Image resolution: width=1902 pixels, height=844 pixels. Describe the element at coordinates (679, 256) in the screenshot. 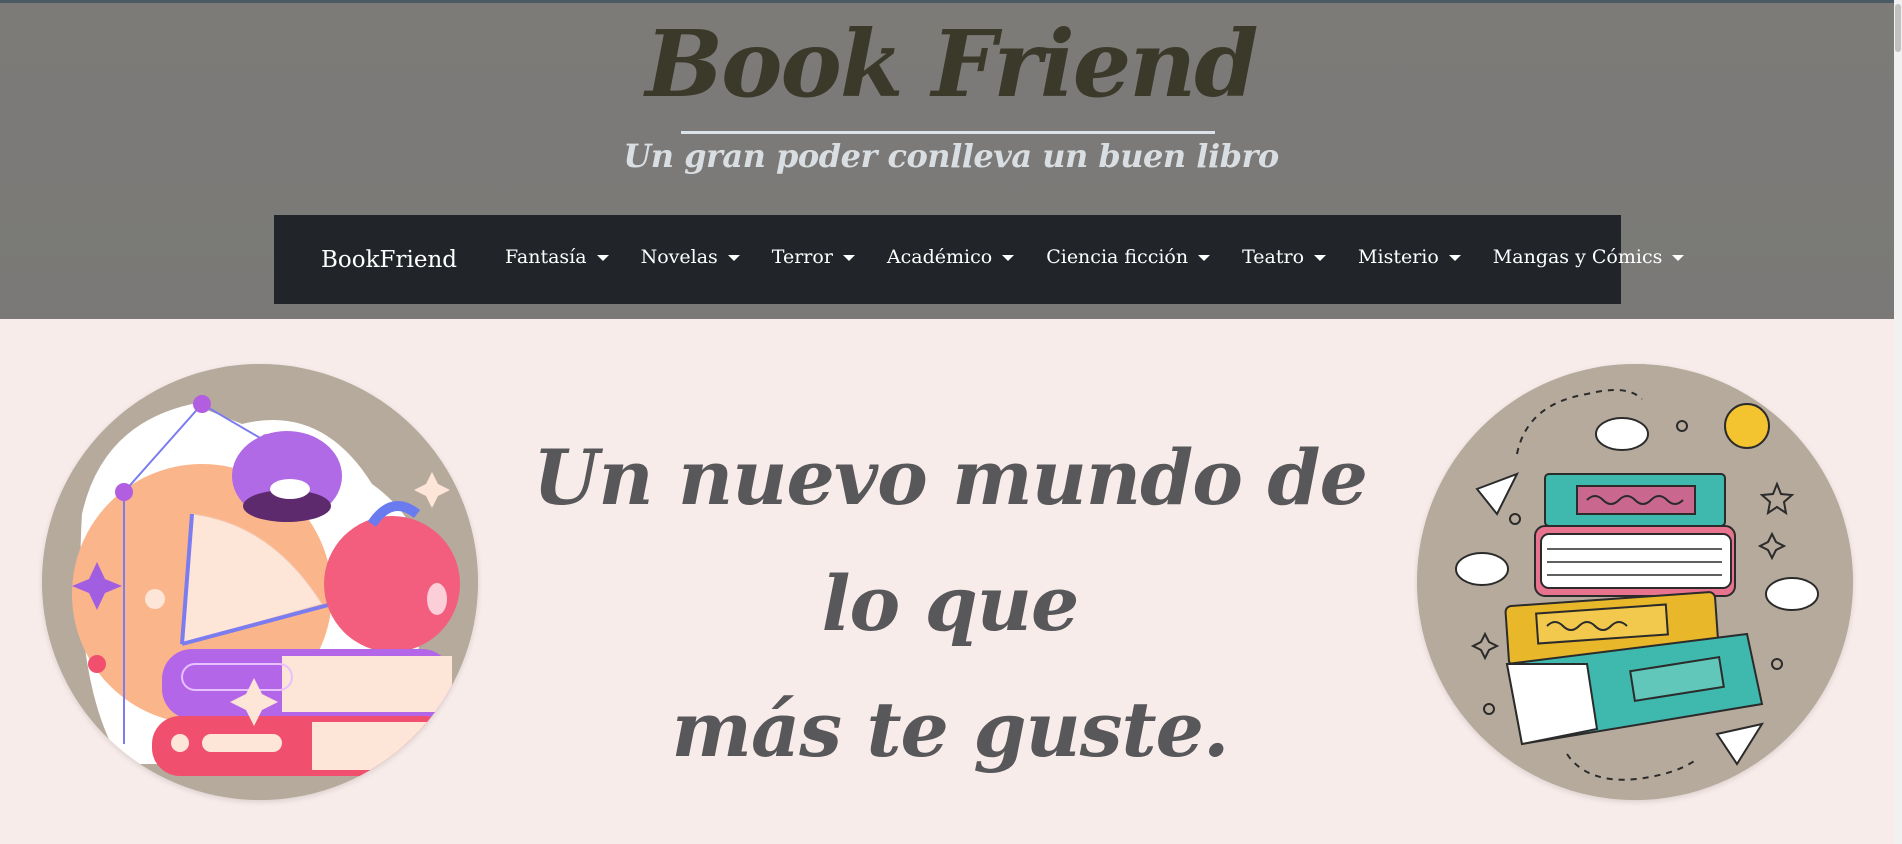

I see `nav-item-label: Novelas` at that location.